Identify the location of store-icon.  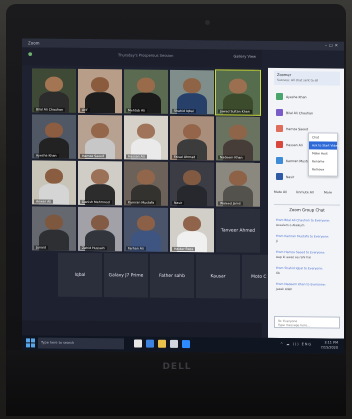
(174, 343).